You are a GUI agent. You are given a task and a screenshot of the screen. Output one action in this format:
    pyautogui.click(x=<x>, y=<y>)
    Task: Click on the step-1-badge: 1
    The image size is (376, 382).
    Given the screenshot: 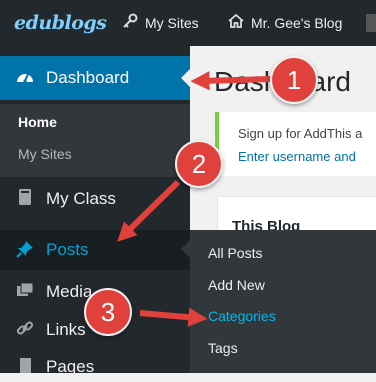 What is the action you would take?
    pyautogui.click(x=294, y=80)
    